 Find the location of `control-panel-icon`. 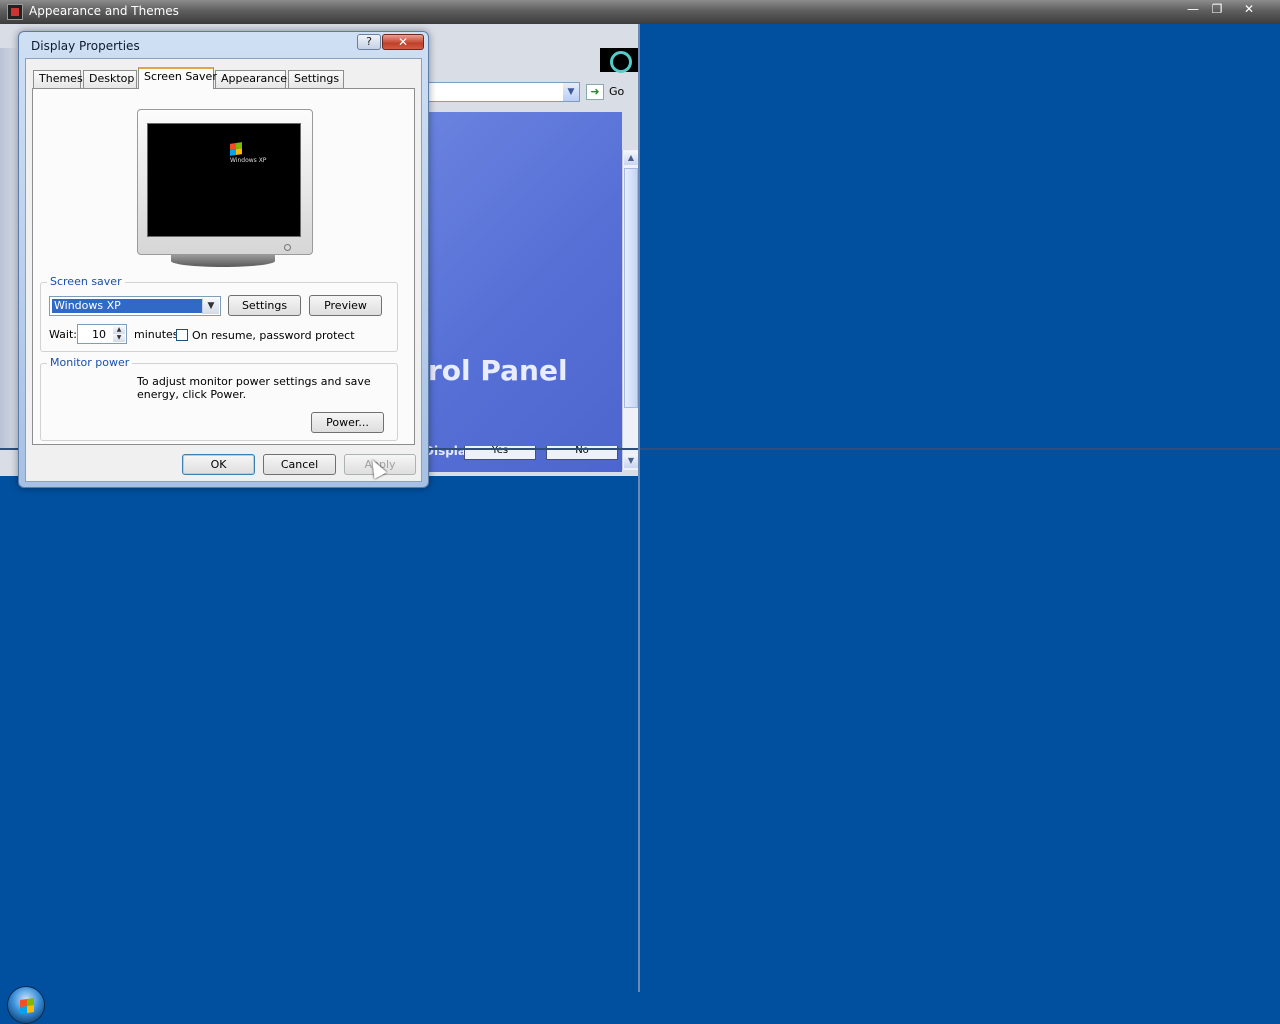

control-panel-icon is located at coordinates (15, 12).